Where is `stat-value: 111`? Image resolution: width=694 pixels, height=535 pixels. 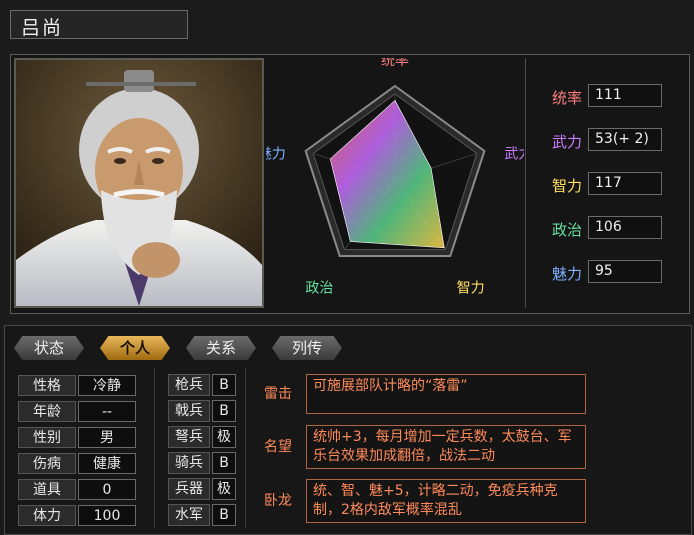 stat-value: 111 is located at coordinates (625, 95).